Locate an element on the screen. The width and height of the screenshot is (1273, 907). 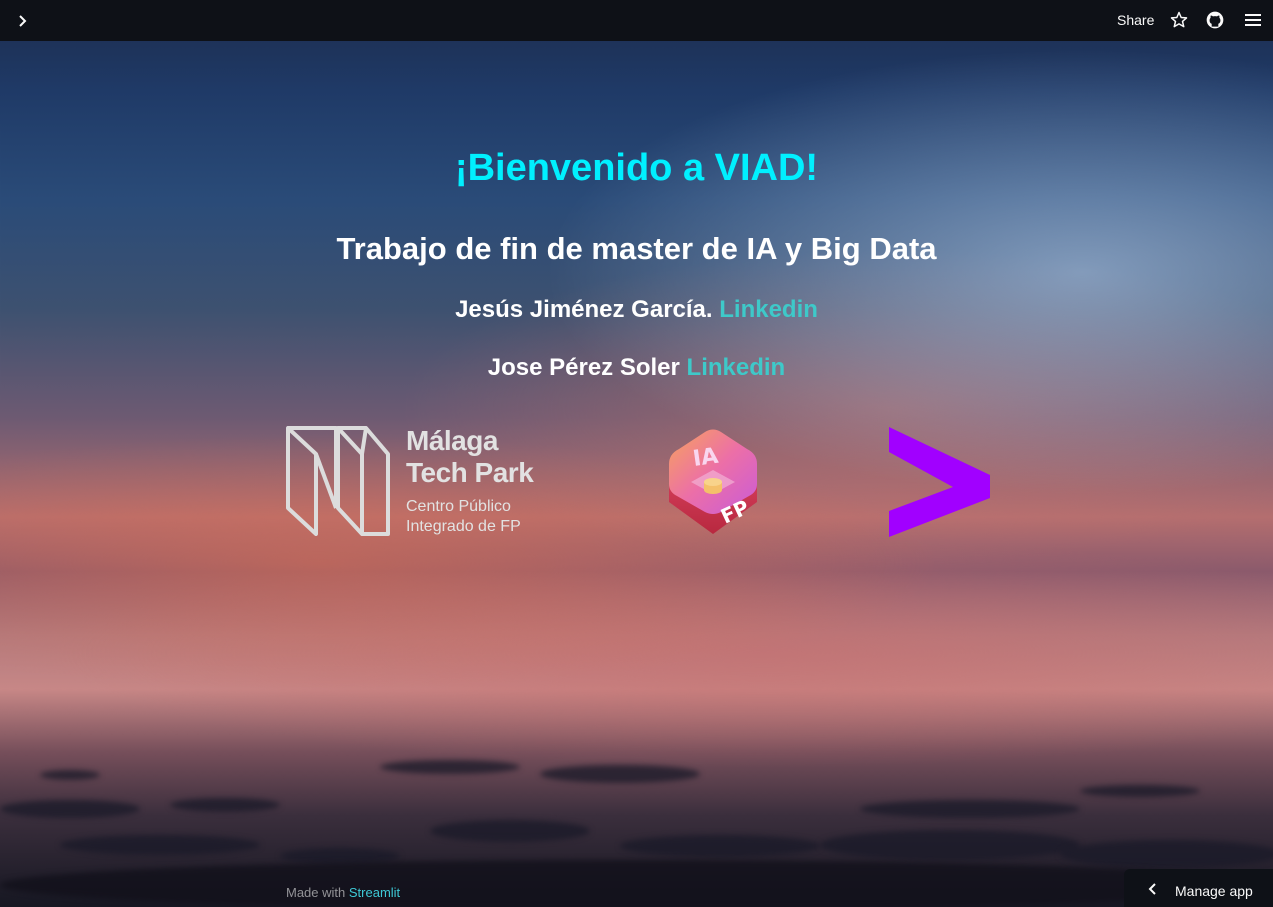
malaga-tech-park-caption: Centro Público Integrado de FP is located at coordinates (486, 517).